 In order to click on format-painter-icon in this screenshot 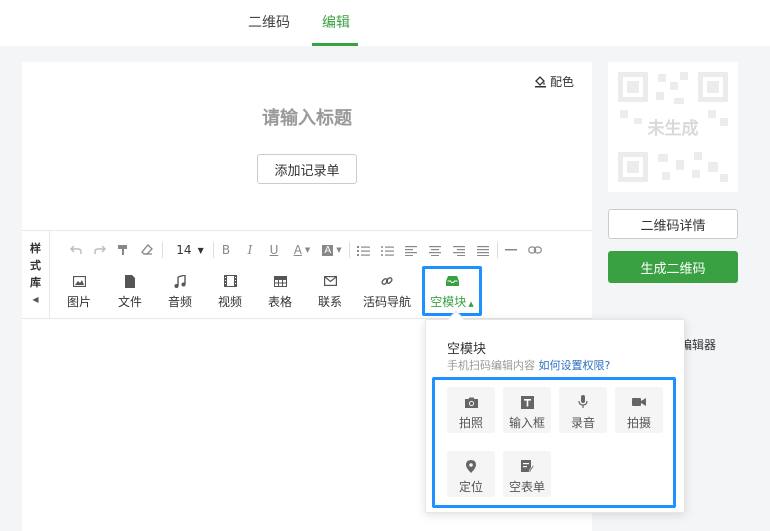, I will do `click(122, 250)`.